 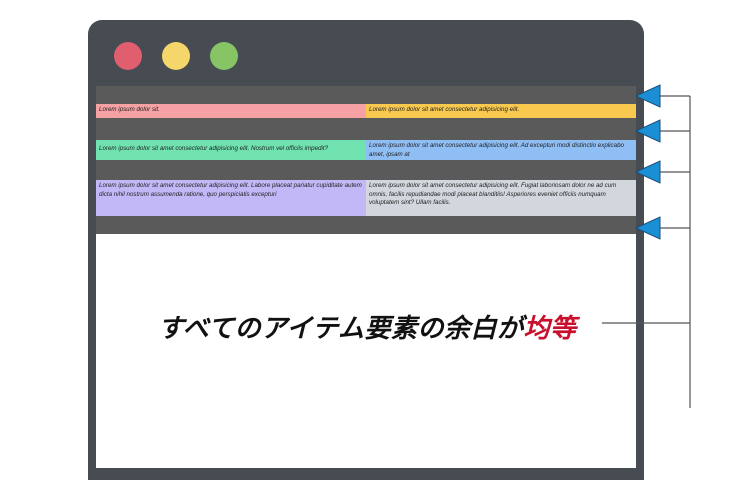 What do you see at coordinates (646, 251) in the screenshot?
I see `bracket-lines` at bounding box center [646, 251].